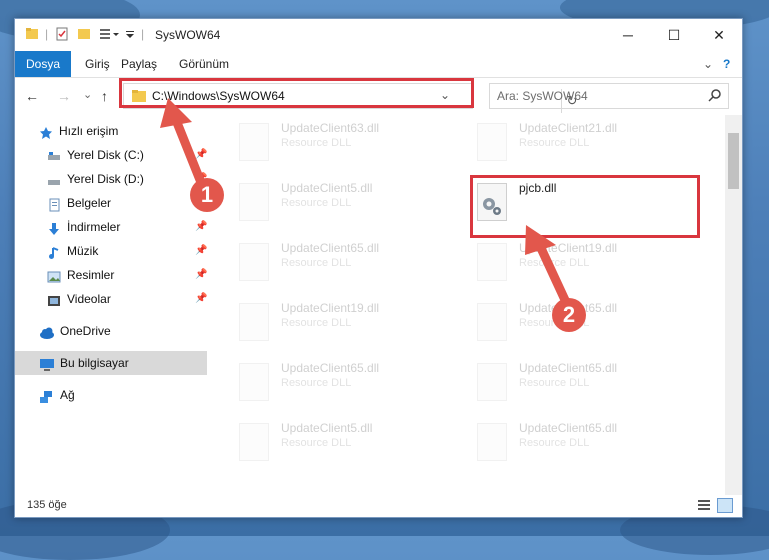  I want to click on step-badge-1: 1, so click(207, 195).